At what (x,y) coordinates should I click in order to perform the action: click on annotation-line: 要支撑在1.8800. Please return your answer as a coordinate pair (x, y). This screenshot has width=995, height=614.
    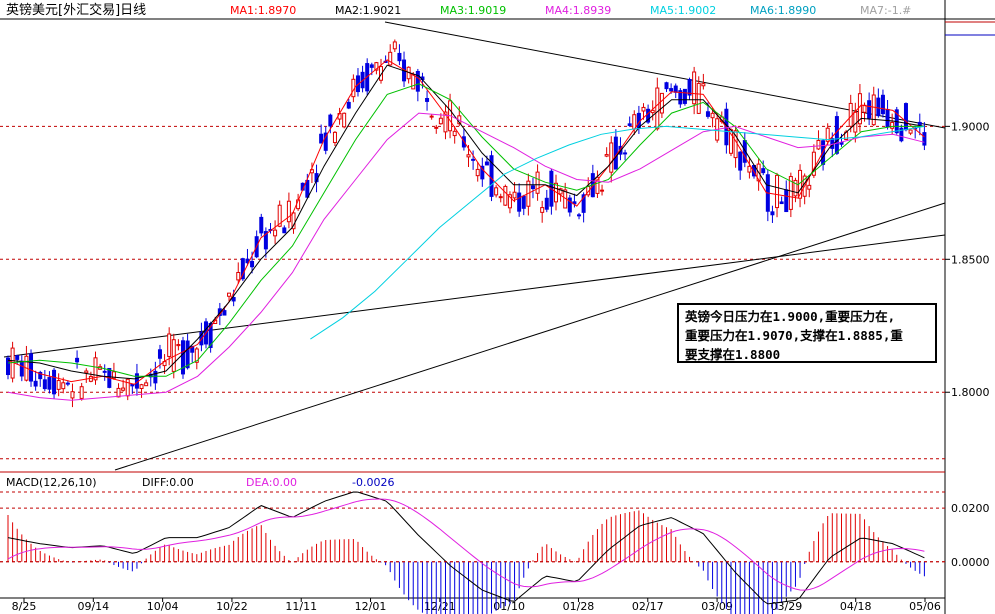
    Looking at the image, I should click on (733, 354).